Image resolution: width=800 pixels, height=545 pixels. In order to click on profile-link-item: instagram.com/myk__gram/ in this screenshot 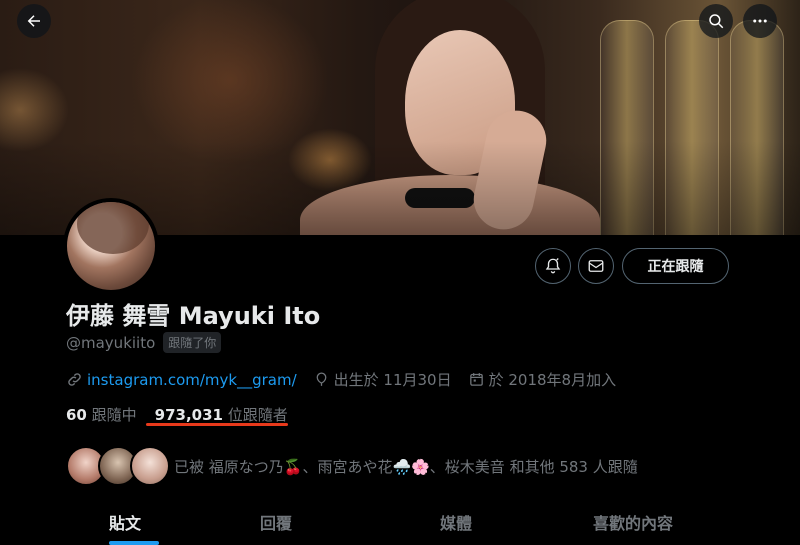, I will do `click(181, 380)`.